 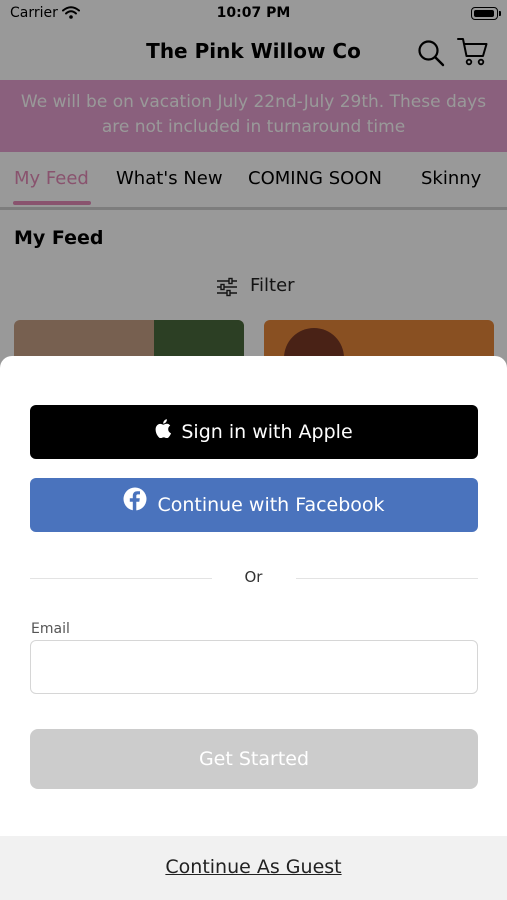 I want to click on email-field, so click(x=254, y=667).